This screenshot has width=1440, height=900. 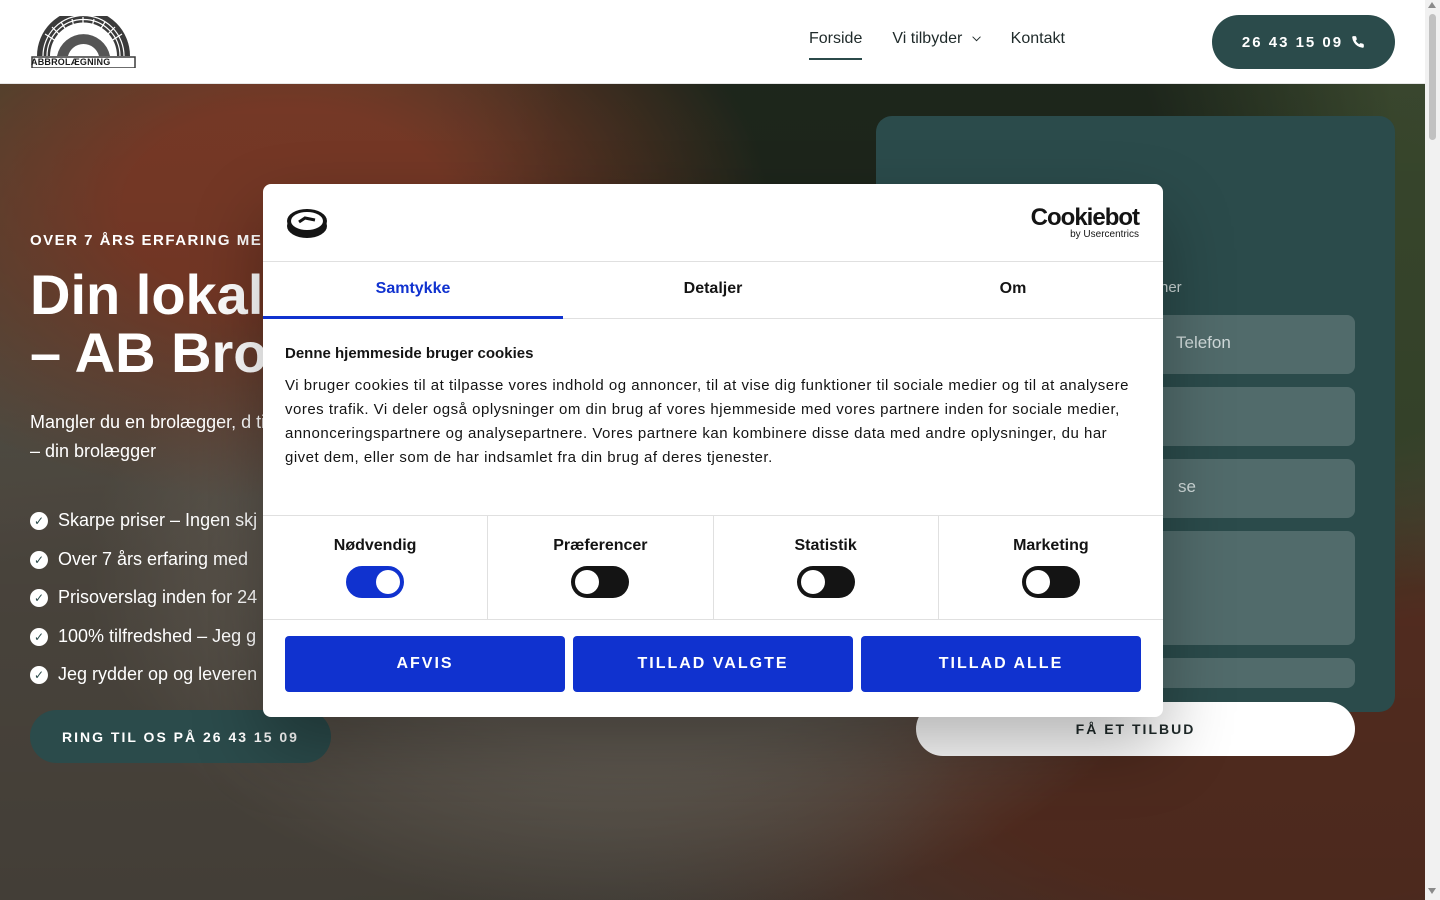 What do you see at coordinates (1432, 891) in the screenshot?
I see `scroll-down-icon` at bounding box center [1432, 891].